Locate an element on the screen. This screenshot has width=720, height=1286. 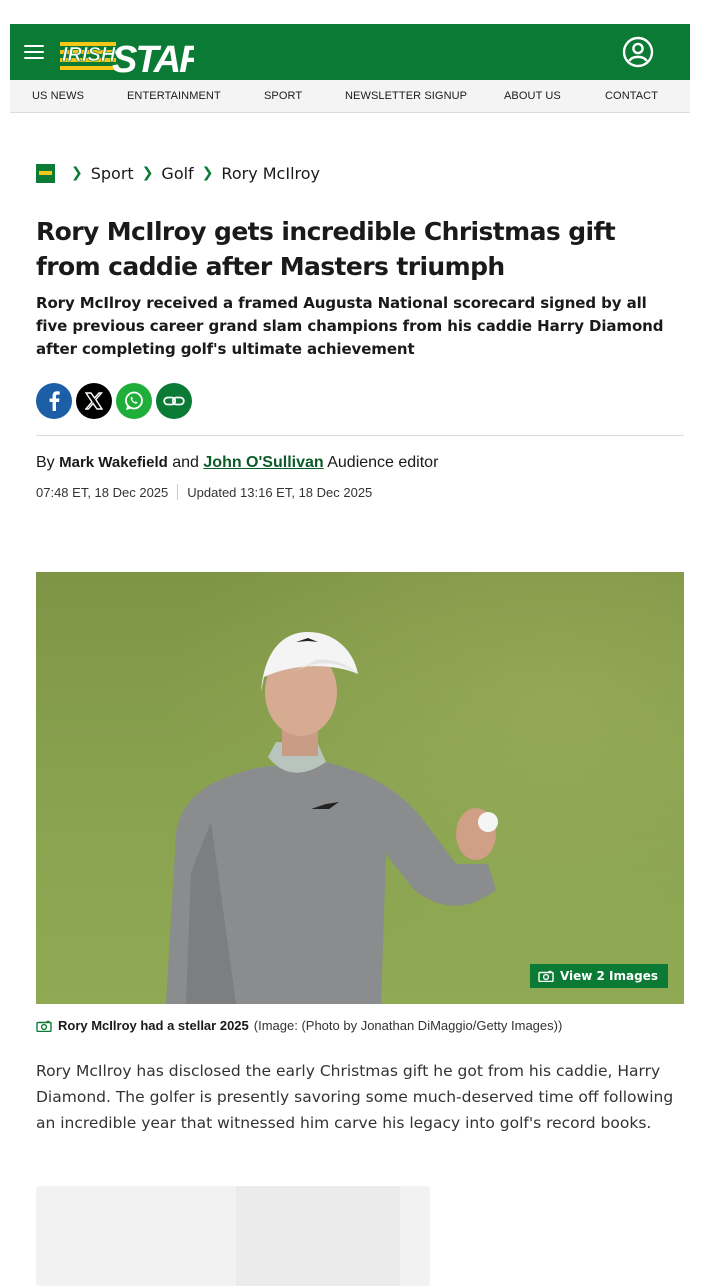
facebook-icon is located at coordinates (54, 401).